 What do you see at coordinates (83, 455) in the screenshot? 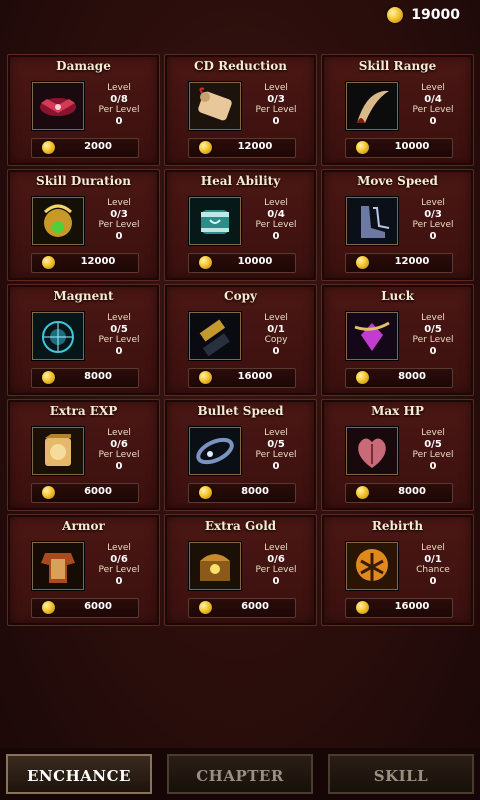
I see `enchant-card: Extra EXP Level 0/6 Per Level 0 6000` at bounding box center [83, 455].